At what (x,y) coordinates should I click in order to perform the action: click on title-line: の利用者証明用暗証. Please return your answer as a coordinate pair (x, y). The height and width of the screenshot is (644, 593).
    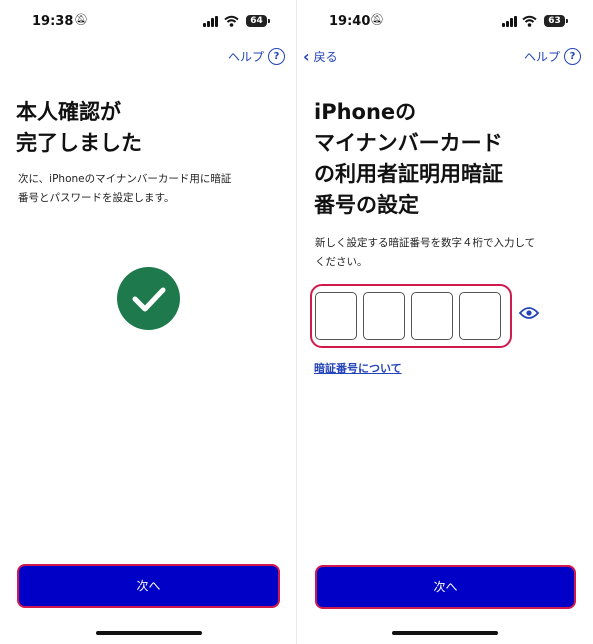
    Looking at the image, I should click on (408, 174).